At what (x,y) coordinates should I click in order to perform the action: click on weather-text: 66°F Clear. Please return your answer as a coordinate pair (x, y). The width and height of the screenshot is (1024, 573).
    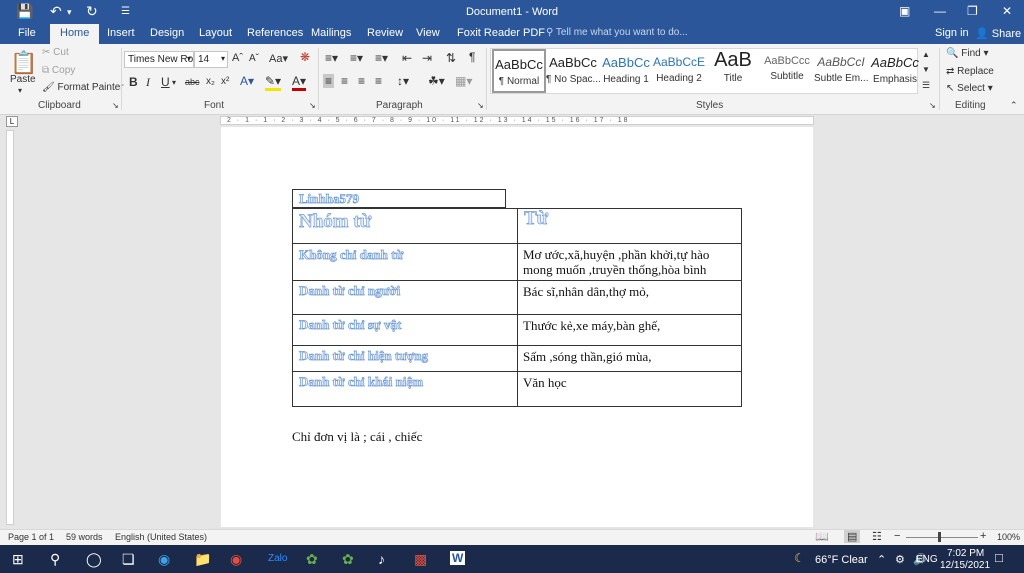
    Looking at the image, I should click on (841, 560).